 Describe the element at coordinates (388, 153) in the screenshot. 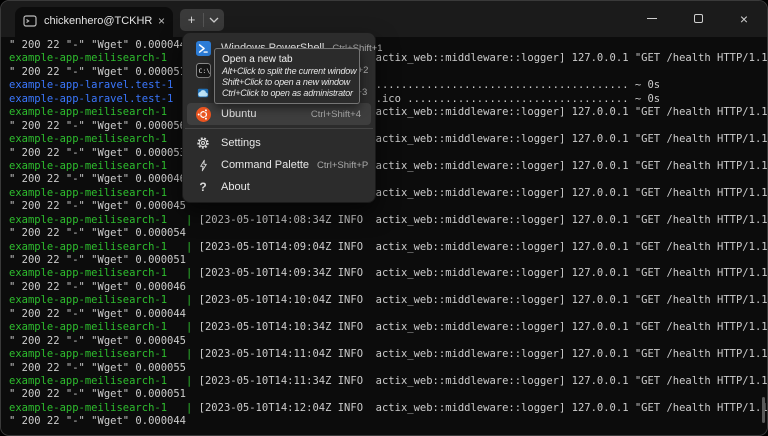

I see `terminal-line: " 200 22 "-" "Wget" 0.000053` at that location.